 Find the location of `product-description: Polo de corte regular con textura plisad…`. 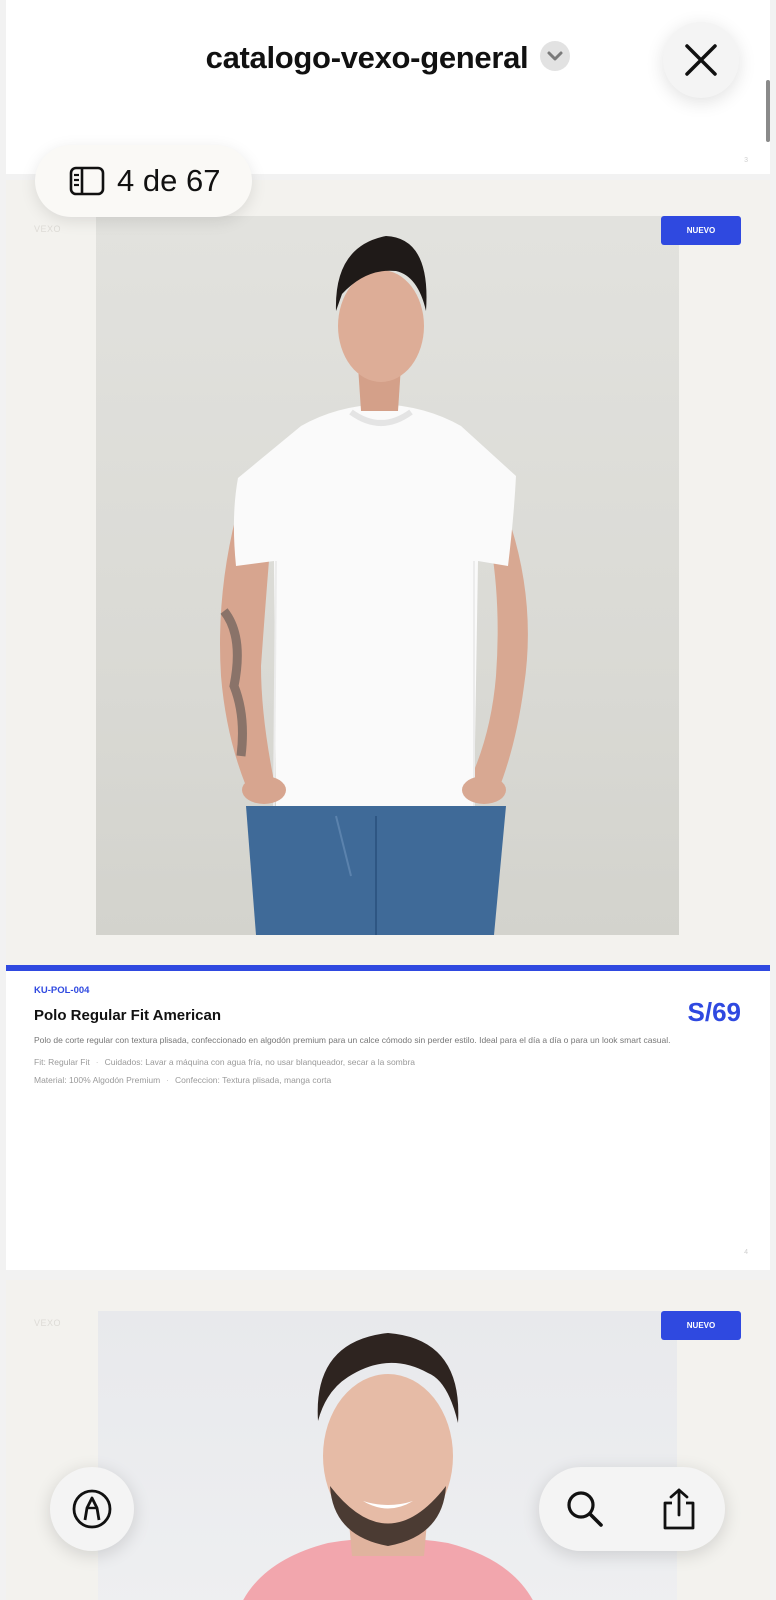

product-description: Polo de corte regular con textura plisad… is located at coordinates (352, 1040).